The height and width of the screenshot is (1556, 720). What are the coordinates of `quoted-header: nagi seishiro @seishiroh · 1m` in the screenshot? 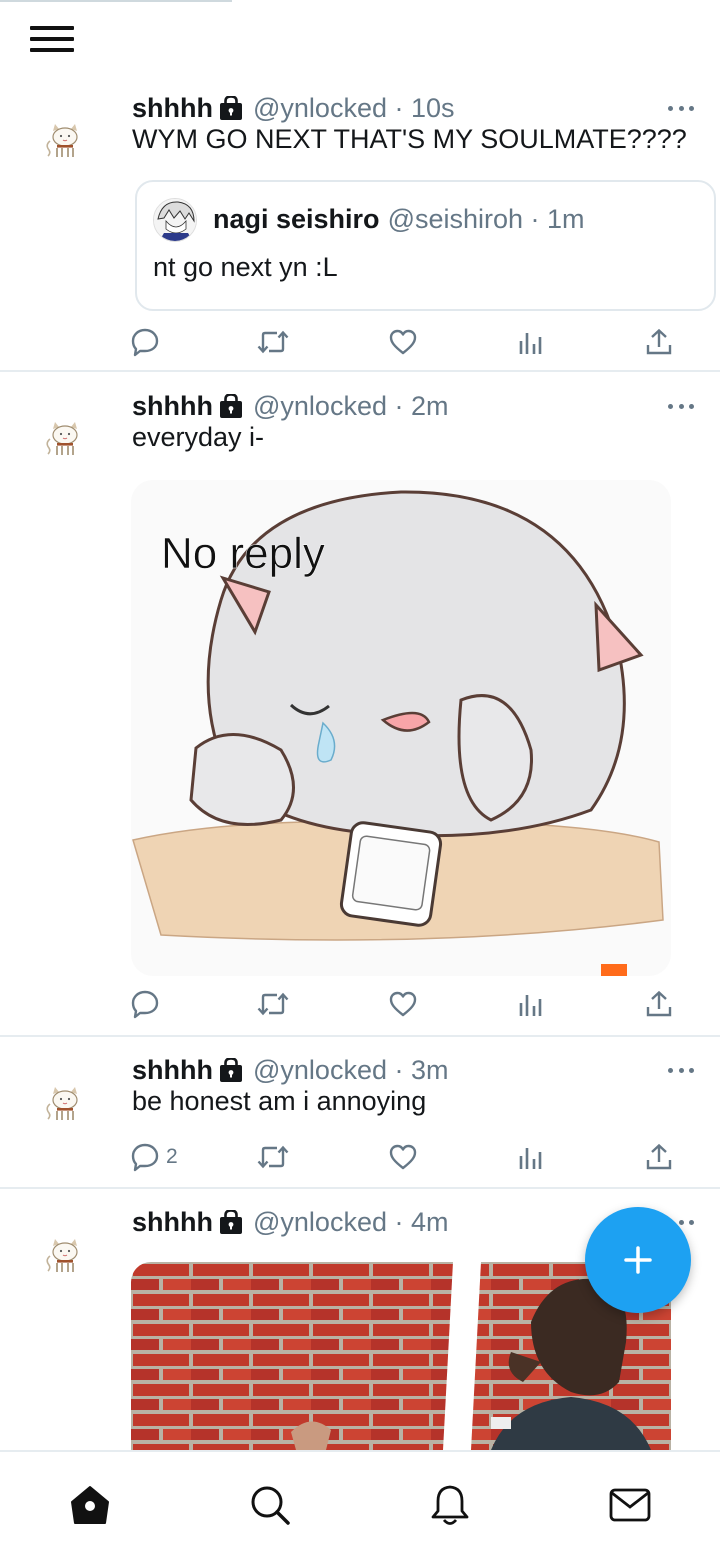 It's located at (399, 219).